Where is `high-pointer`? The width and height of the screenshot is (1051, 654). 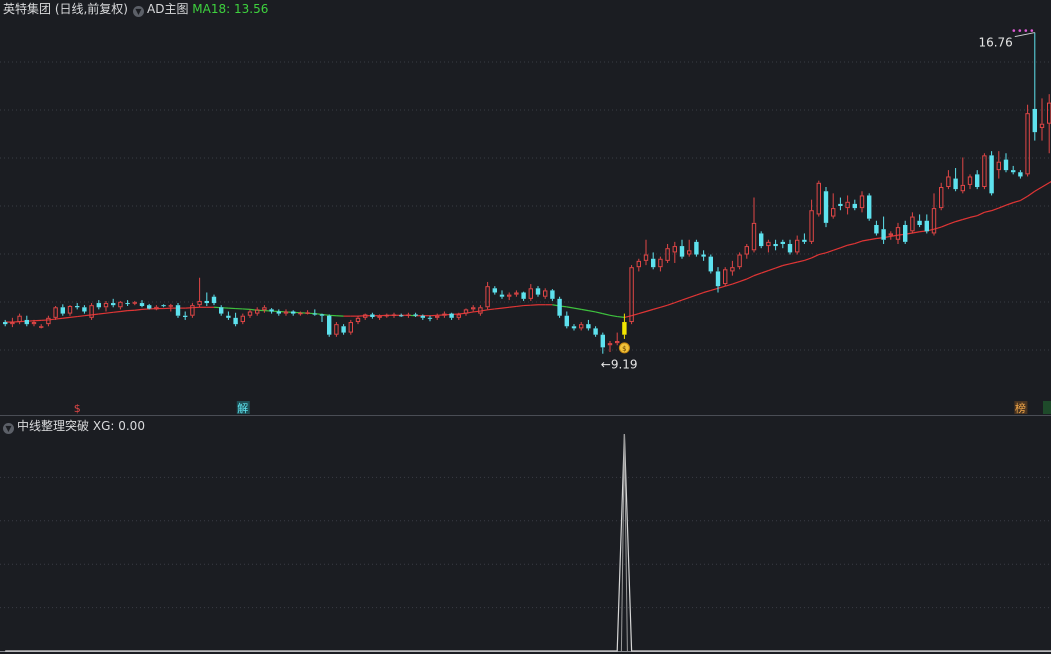
high-pointer is located at coordinates (1024, 35).